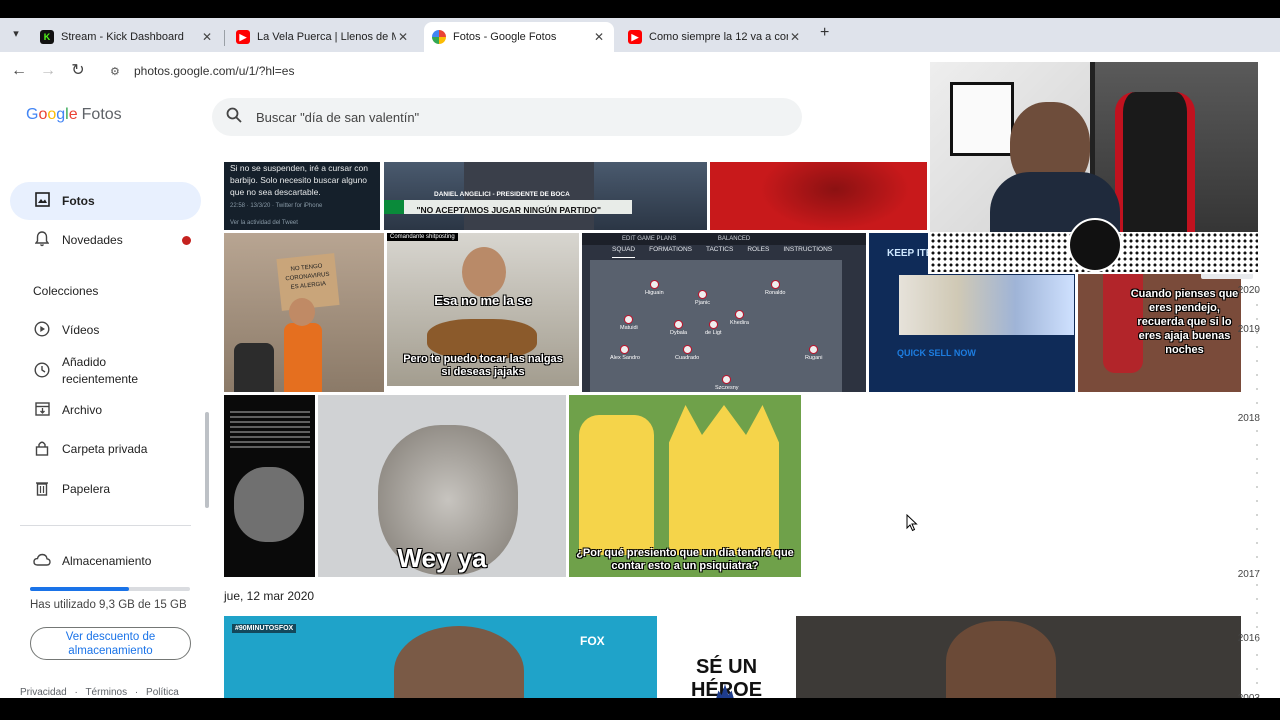 The width and height of the screenshot is (1280, 720). What do you see at coordinates (42, 489) in the screenshot?
I see `trash-icon` at bounding box center [42, 489].